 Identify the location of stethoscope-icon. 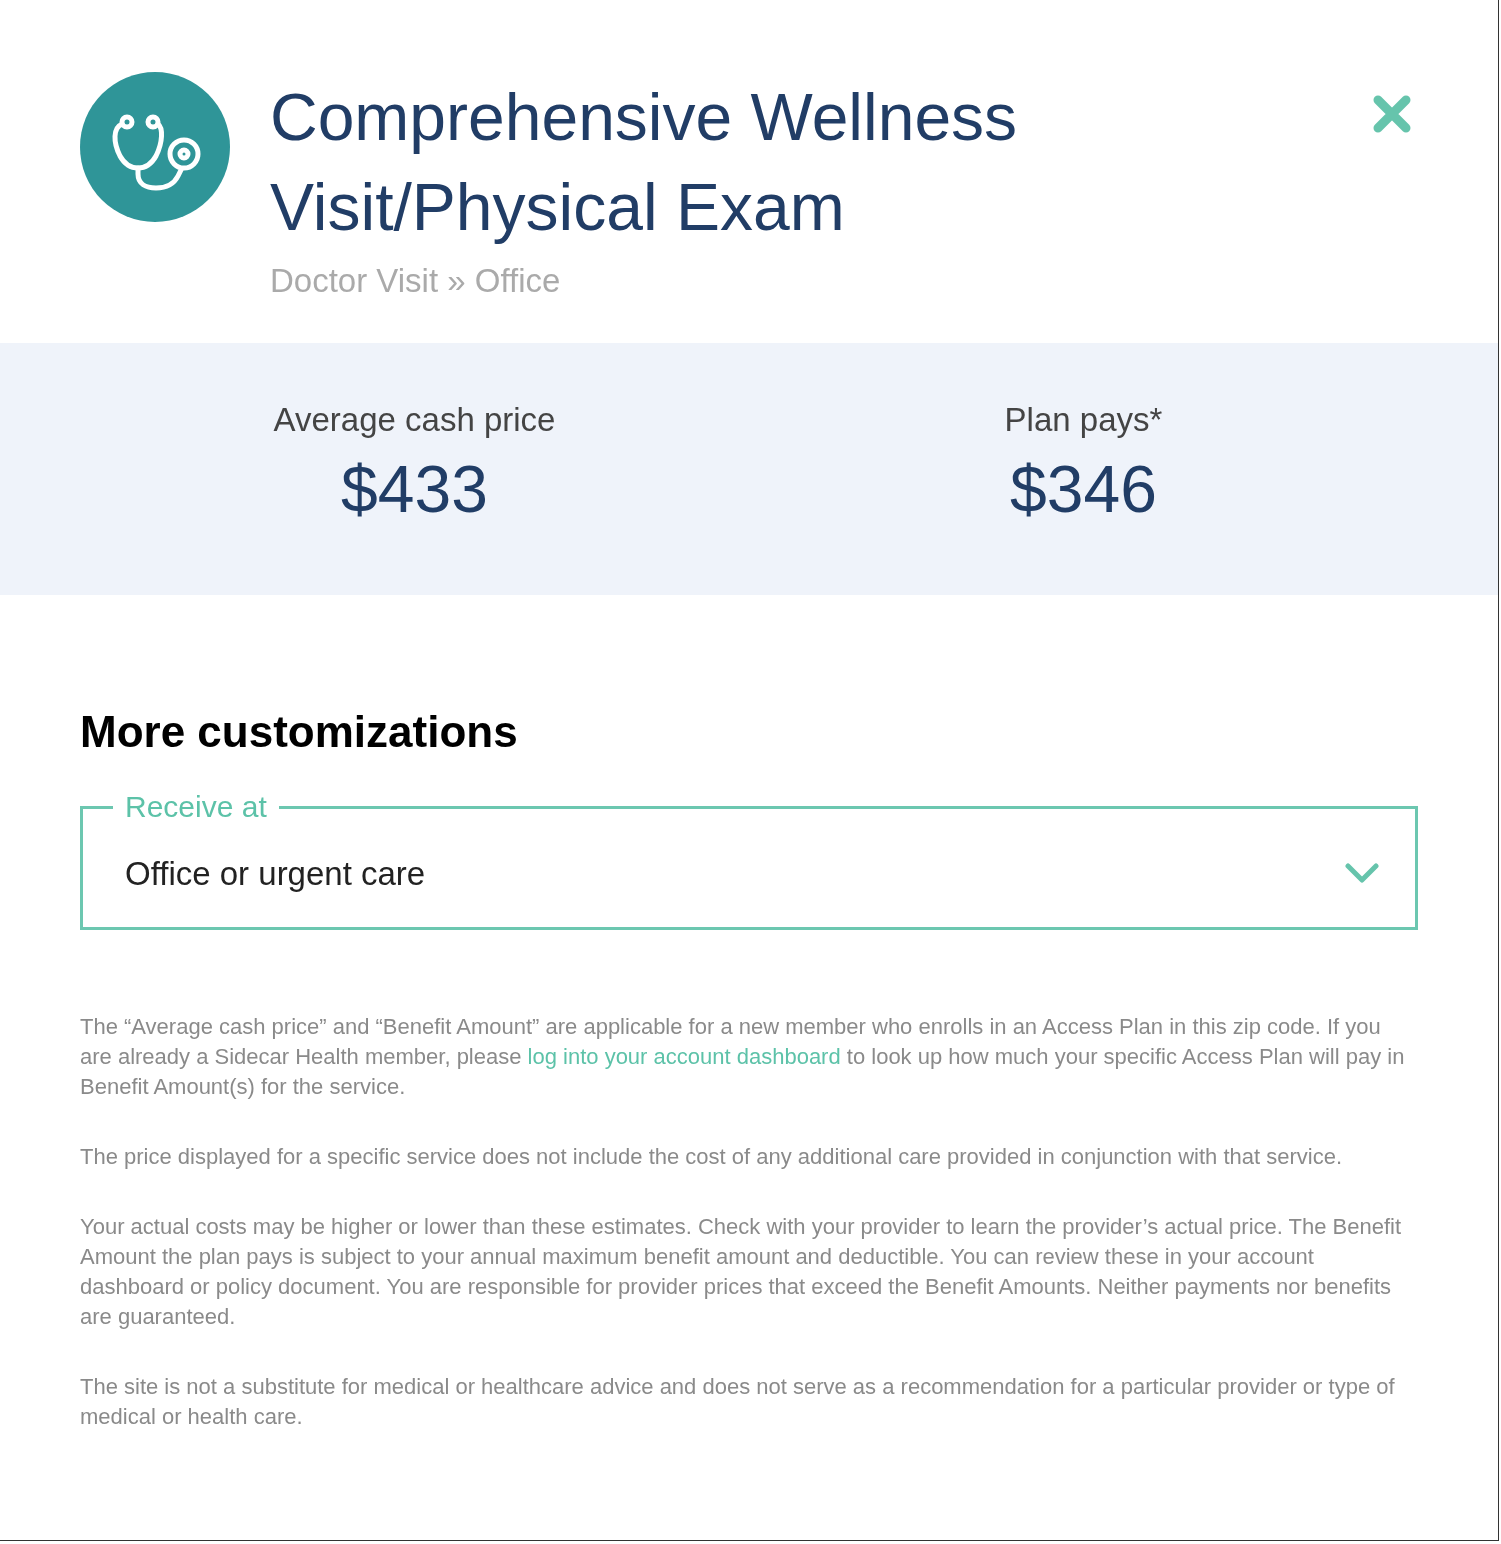
(155, 147).